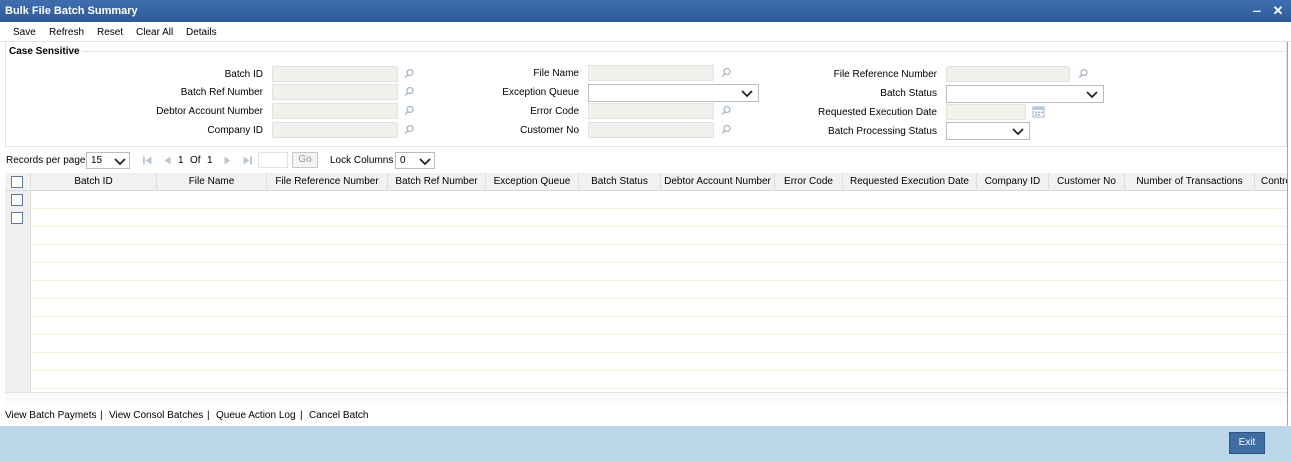 The height and width of the screenshot is (461, 1291). What do you see at coordinates (273, 160) in the screenshot?
I see `page-number-input` at bounding box center [273, 160].